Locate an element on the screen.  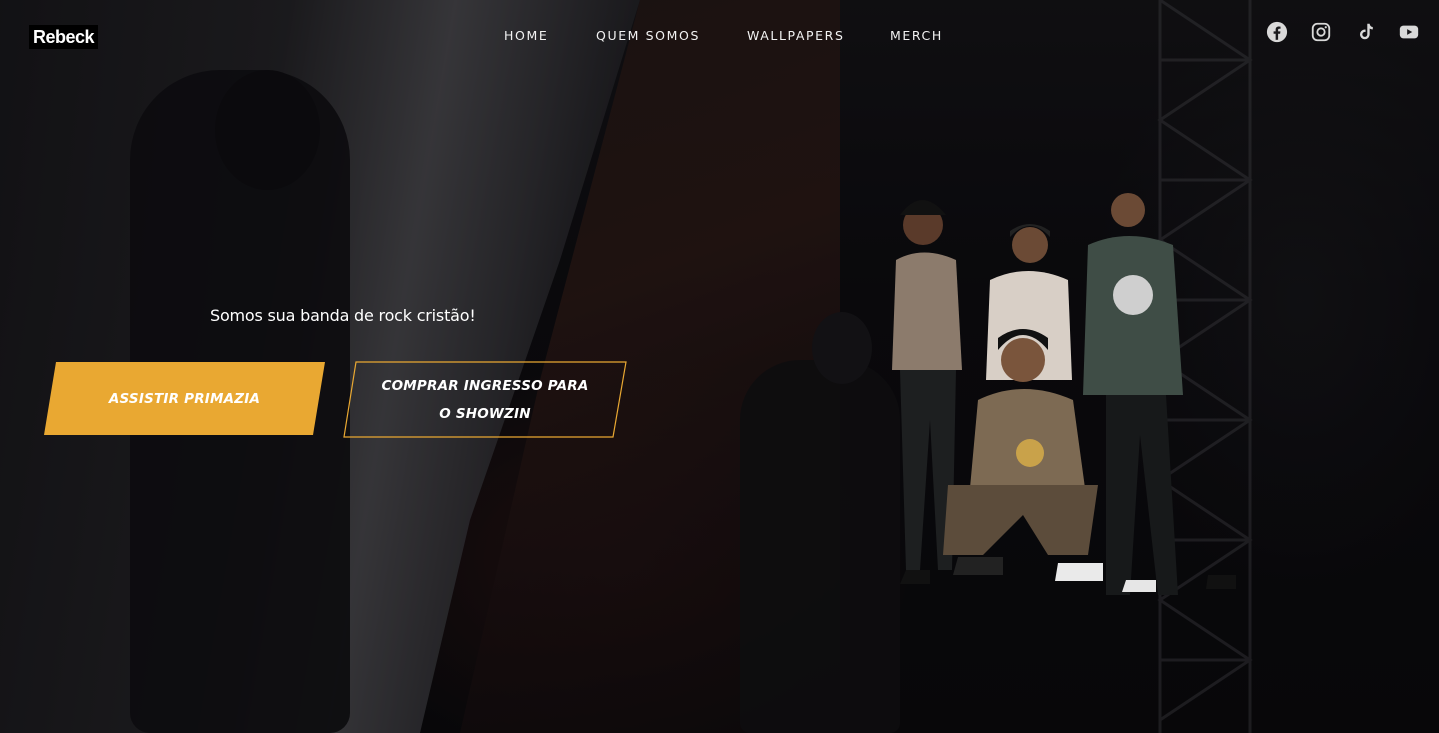
buy-ticket-label: COMPRAR INGRESSO PARA O SHOWZIN is located at coordinates (485, 399).